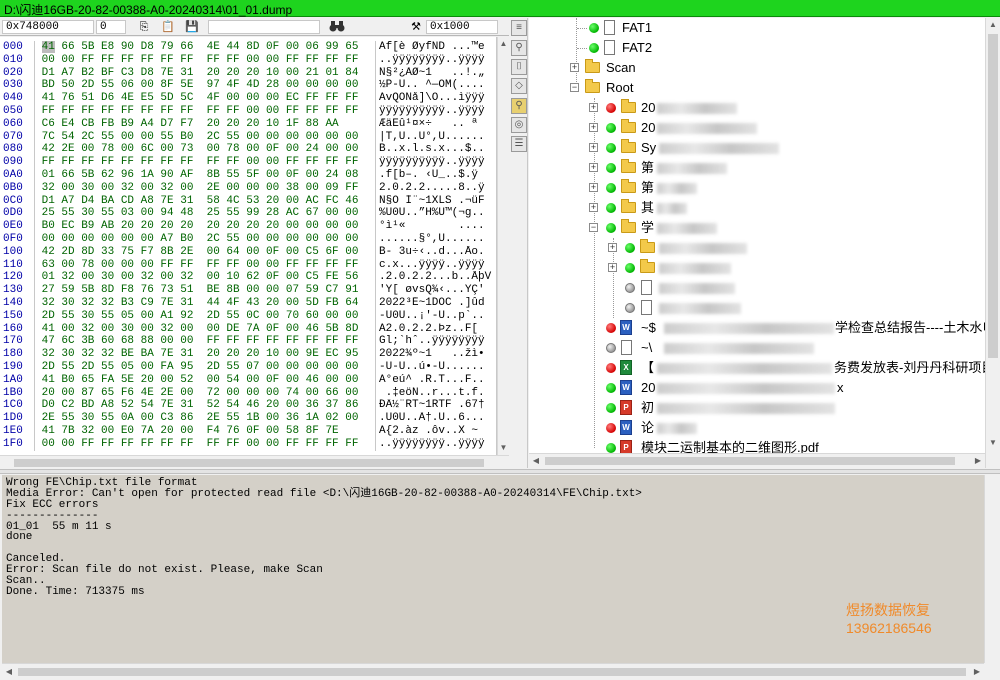 The width and height of the screenshot is (1000, 680). What do you see at coordinates (438, 380) in the screenshot?
I see `hex-ascii-row: A°eú^ .R.T...F..` at bounding box center [438, 380].